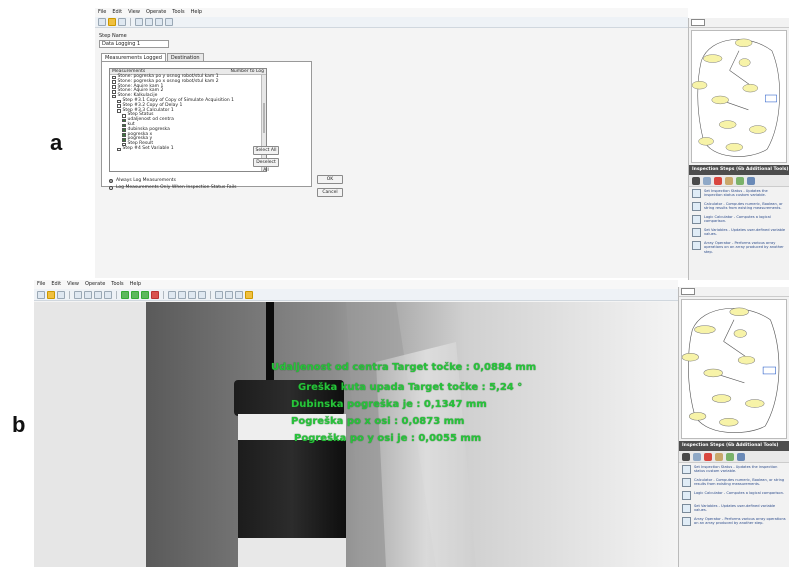 This screenshot has width=789, height=567. I want to click on step-forward-icon, so click(145, 294).